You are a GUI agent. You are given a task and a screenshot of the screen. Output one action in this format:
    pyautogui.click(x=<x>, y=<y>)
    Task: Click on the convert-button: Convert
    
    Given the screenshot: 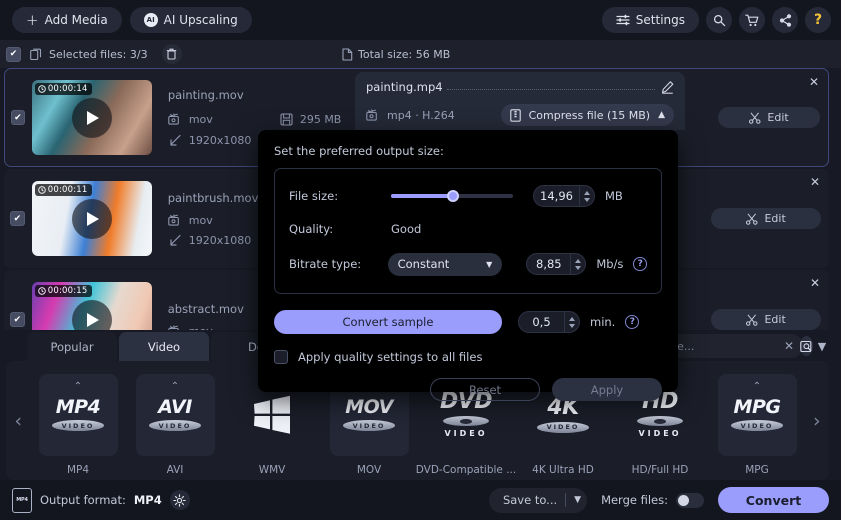 What is the action you would take?
    pyautogui.click(x=773, y=500)
    